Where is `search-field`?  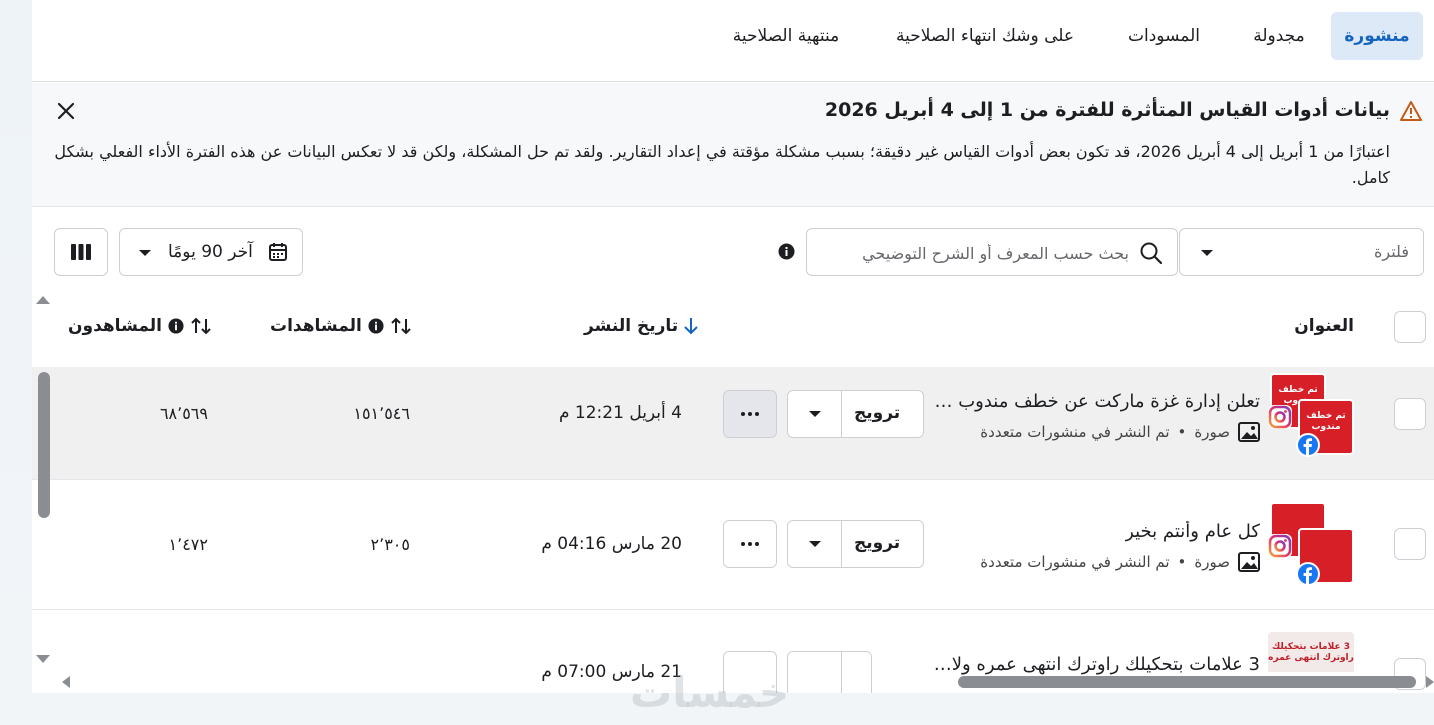
search-field is located at coordinates (992, 252).